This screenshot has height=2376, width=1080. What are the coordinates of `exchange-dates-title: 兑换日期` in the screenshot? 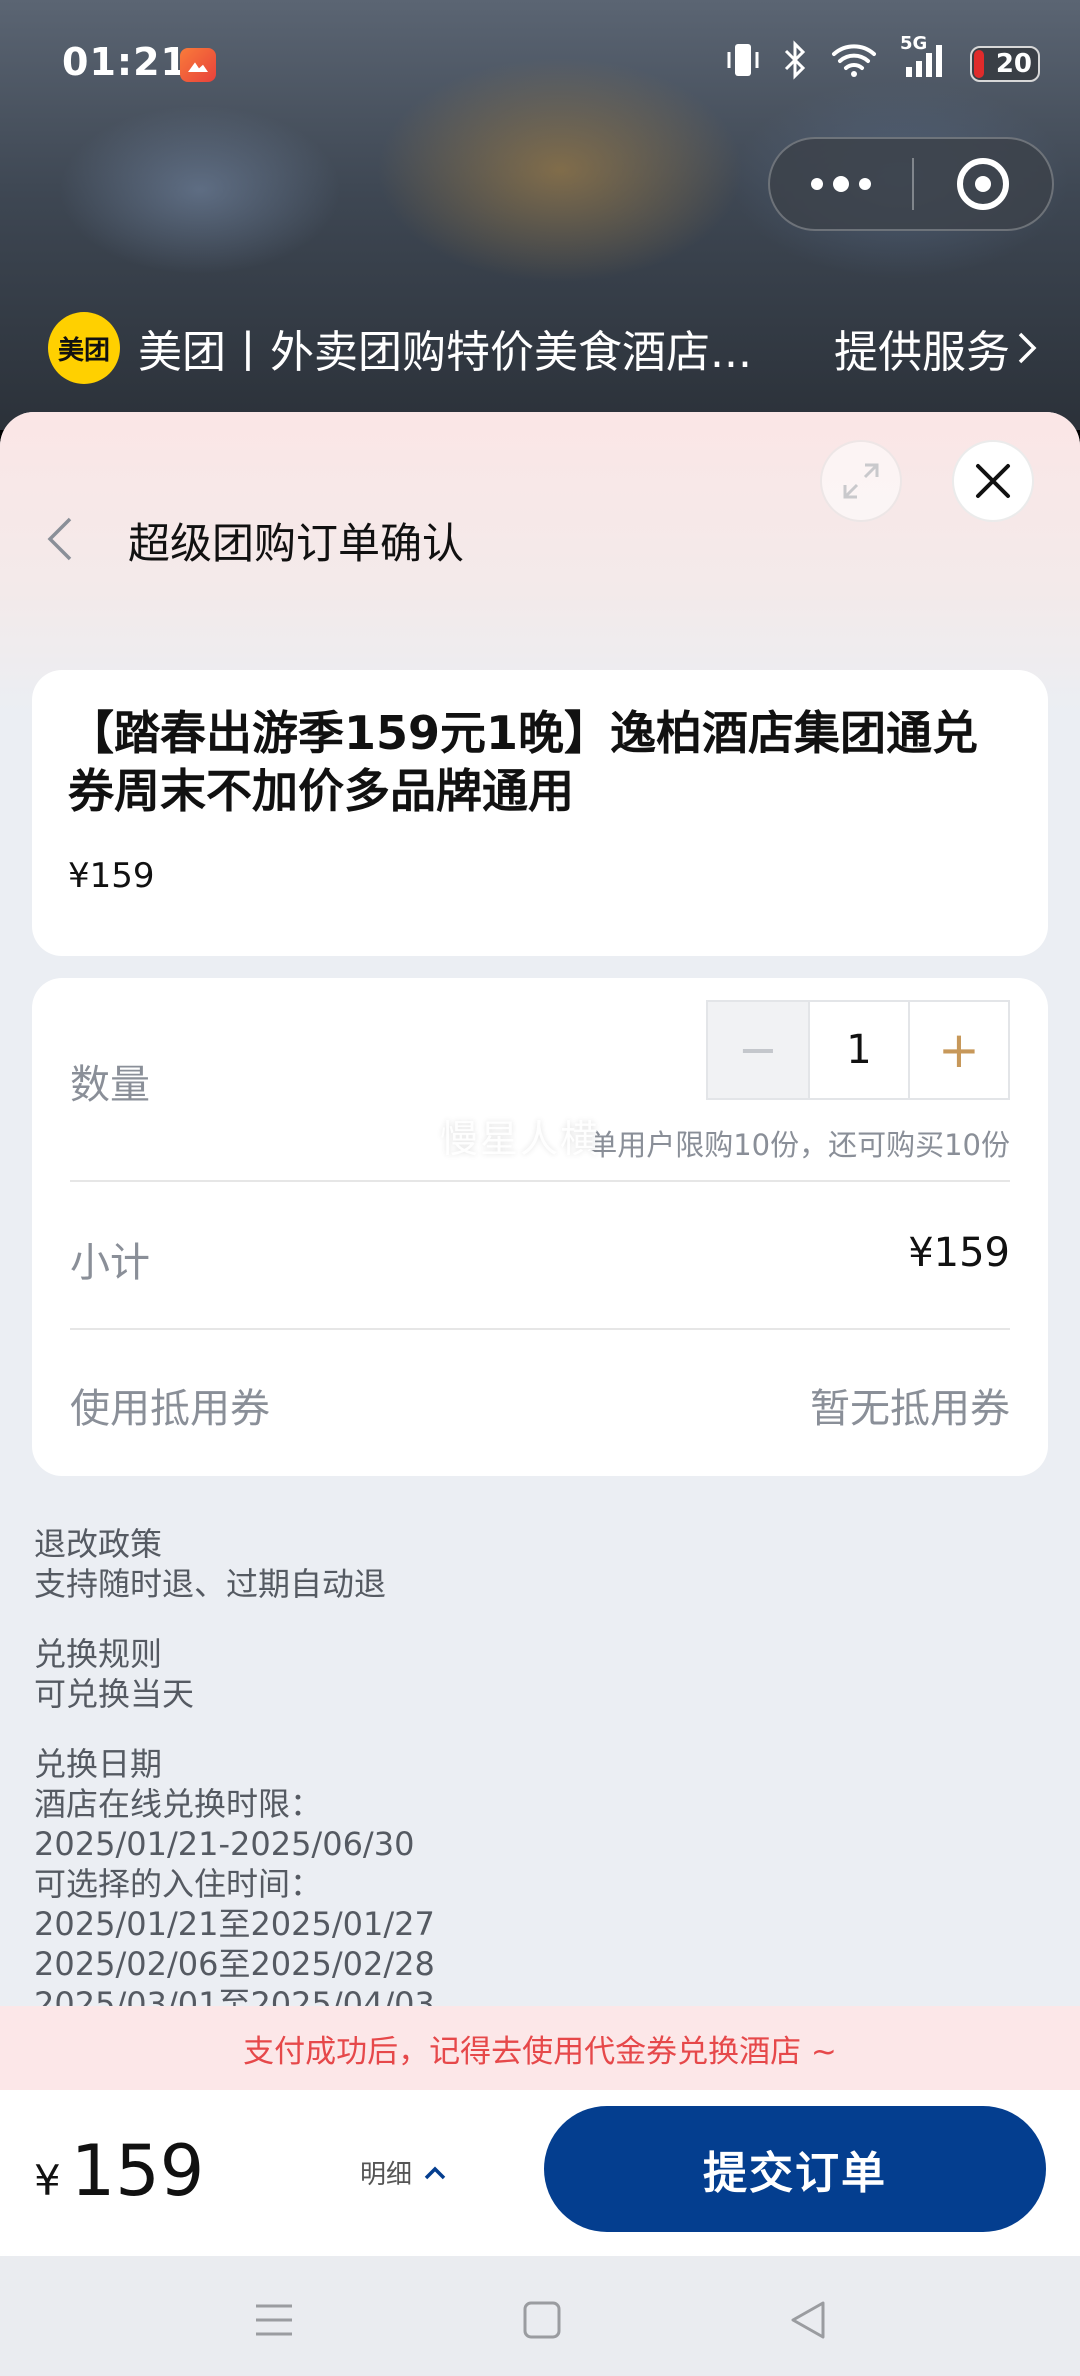 It's located at (98, 1764).